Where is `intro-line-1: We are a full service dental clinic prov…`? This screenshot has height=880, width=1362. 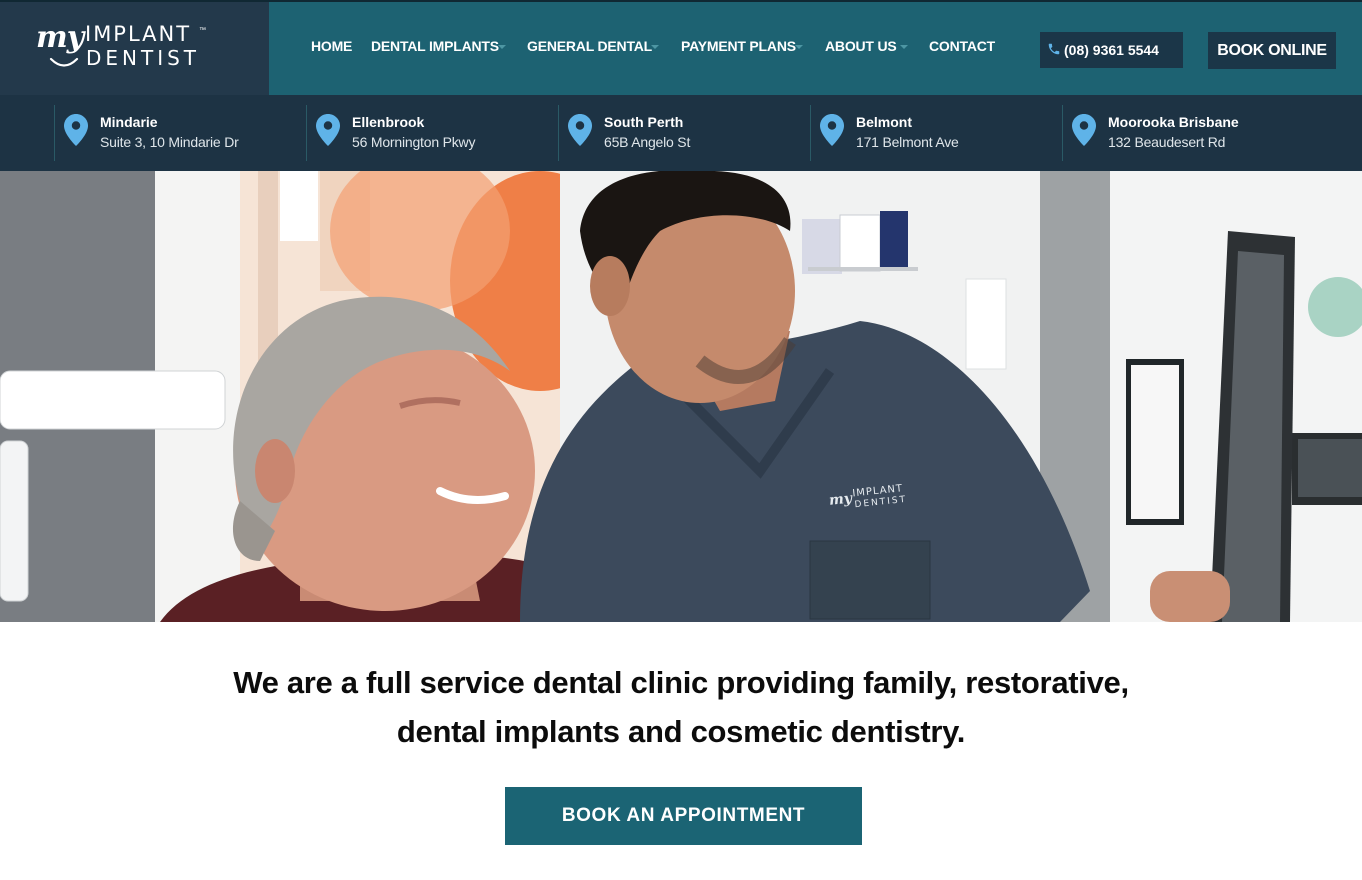
intro-line-1: We are a full service dental clinic prov… is located at coordinates (681, 682).